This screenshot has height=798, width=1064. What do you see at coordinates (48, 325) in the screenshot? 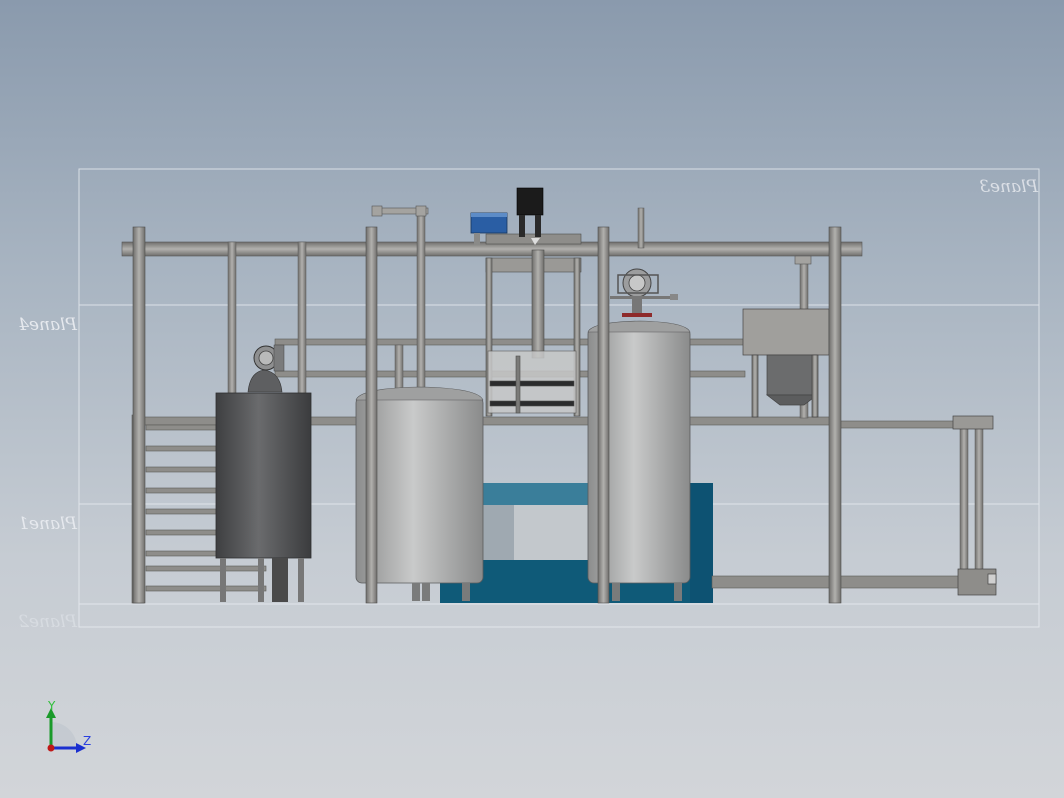
I see `plane-label-plane4: Plane4` at bounding box center [48, 325].